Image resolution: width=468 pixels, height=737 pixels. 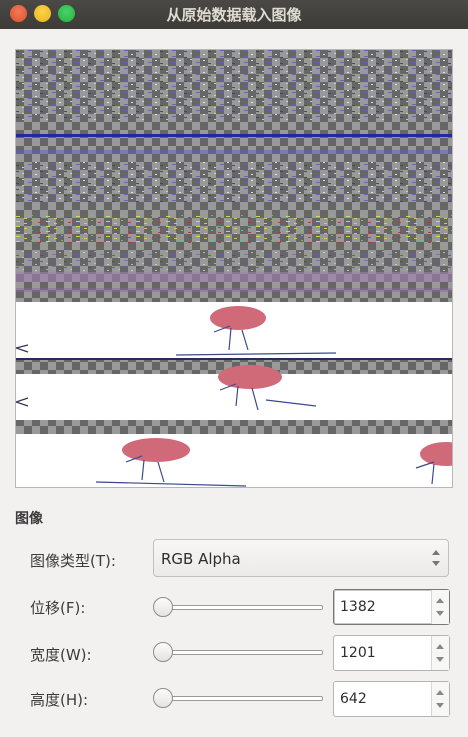 What do you see at coordinates (242, 652) in the screenshot?
I see `width-slider-track` at bounding box center [242, 652].